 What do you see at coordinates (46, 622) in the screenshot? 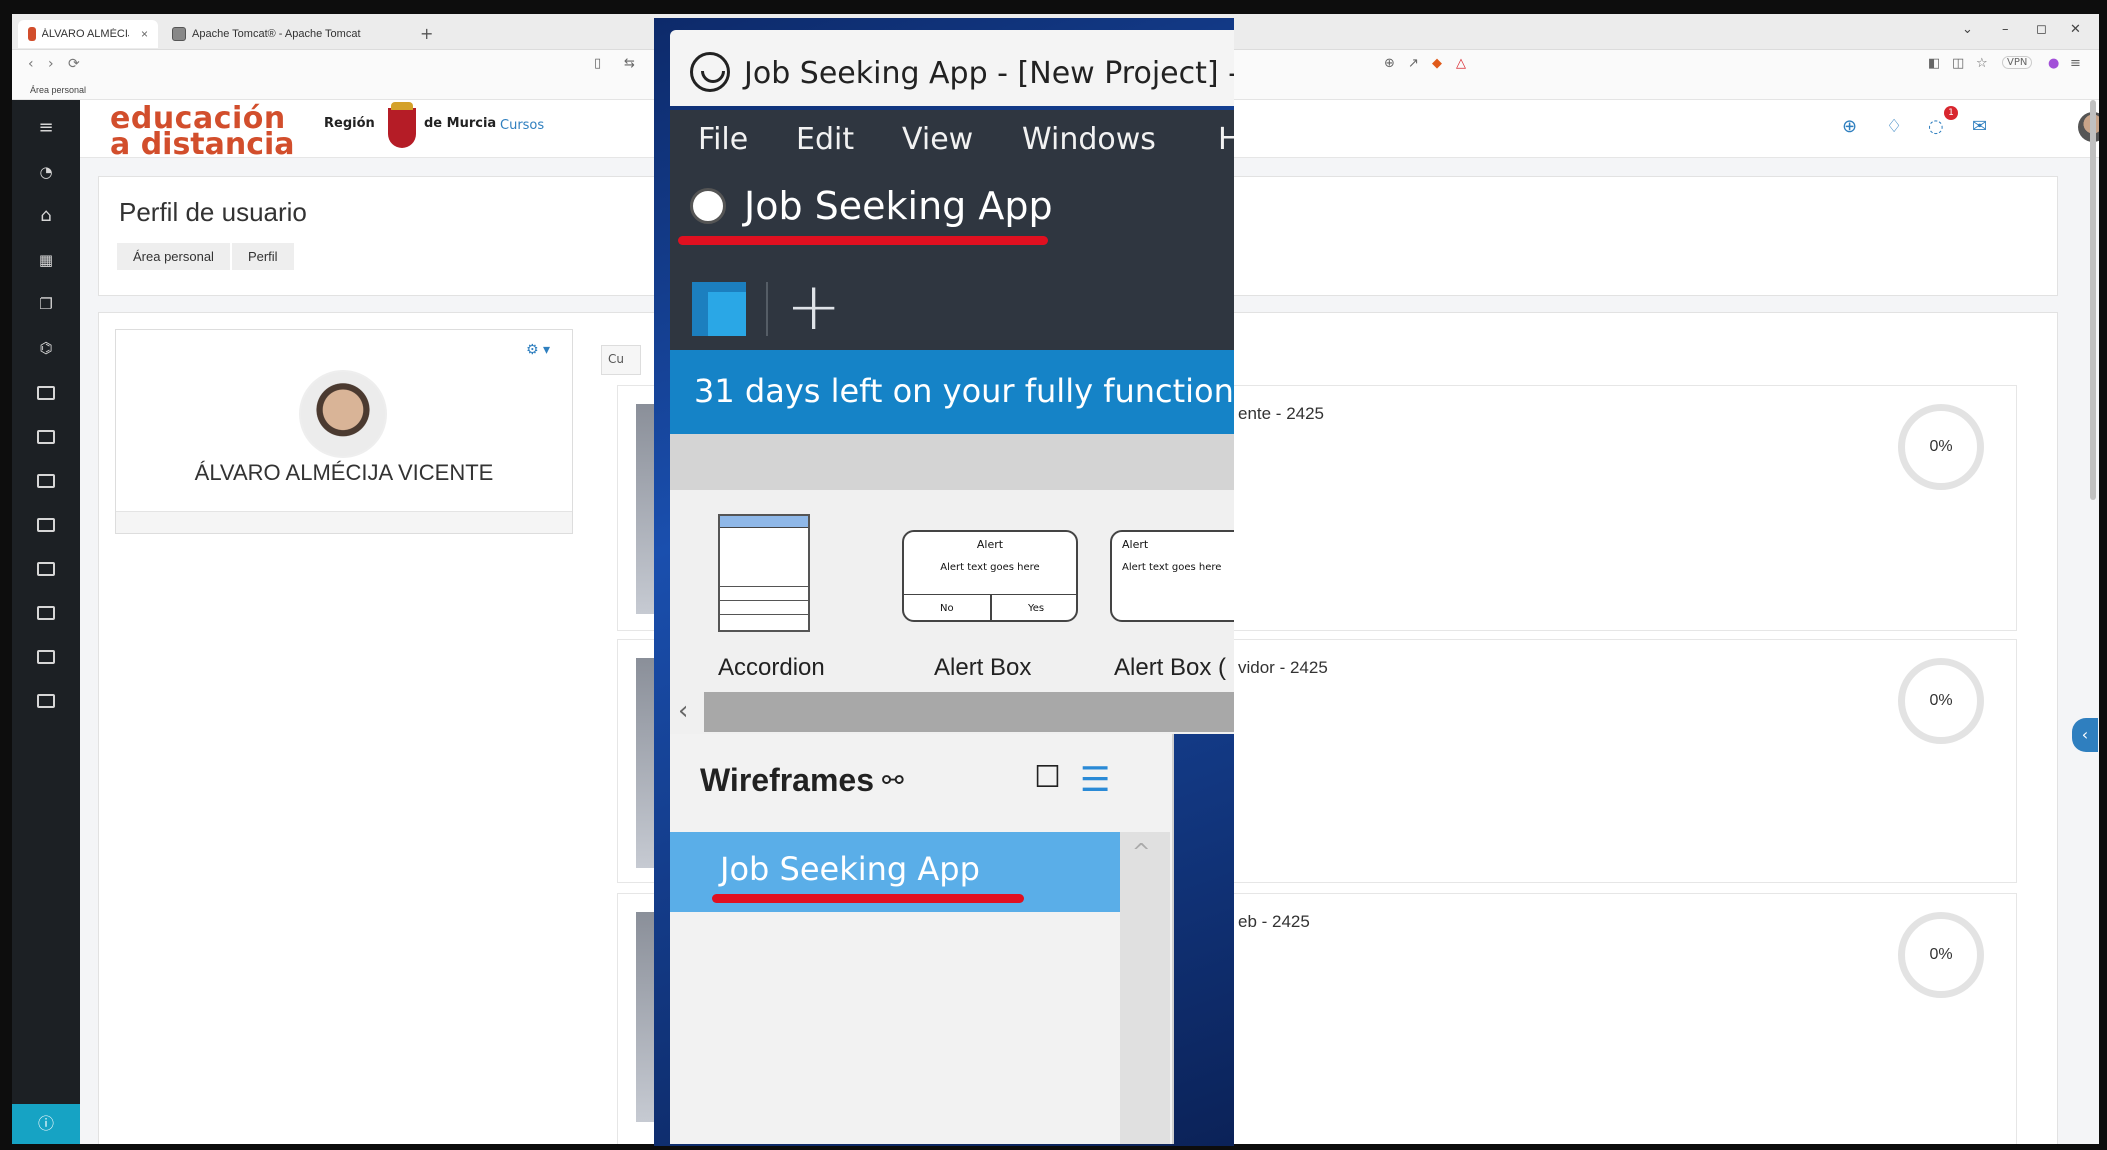
I see `left-drawer: ≡ ◔ ⌂ ▦ ❐ ⌬ ⓘ` at bounding box center [46, 622].